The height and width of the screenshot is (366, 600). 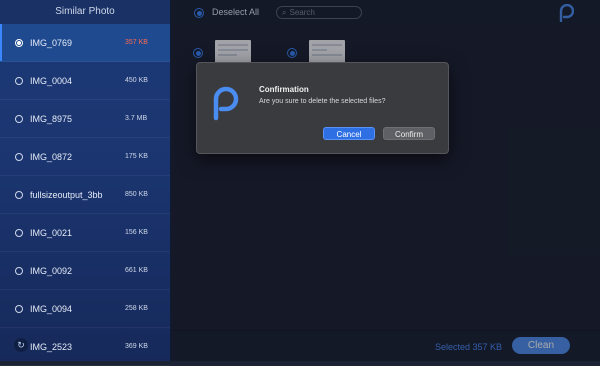 I want to click on item-size: 175 KB, so click(x=136, y=156).